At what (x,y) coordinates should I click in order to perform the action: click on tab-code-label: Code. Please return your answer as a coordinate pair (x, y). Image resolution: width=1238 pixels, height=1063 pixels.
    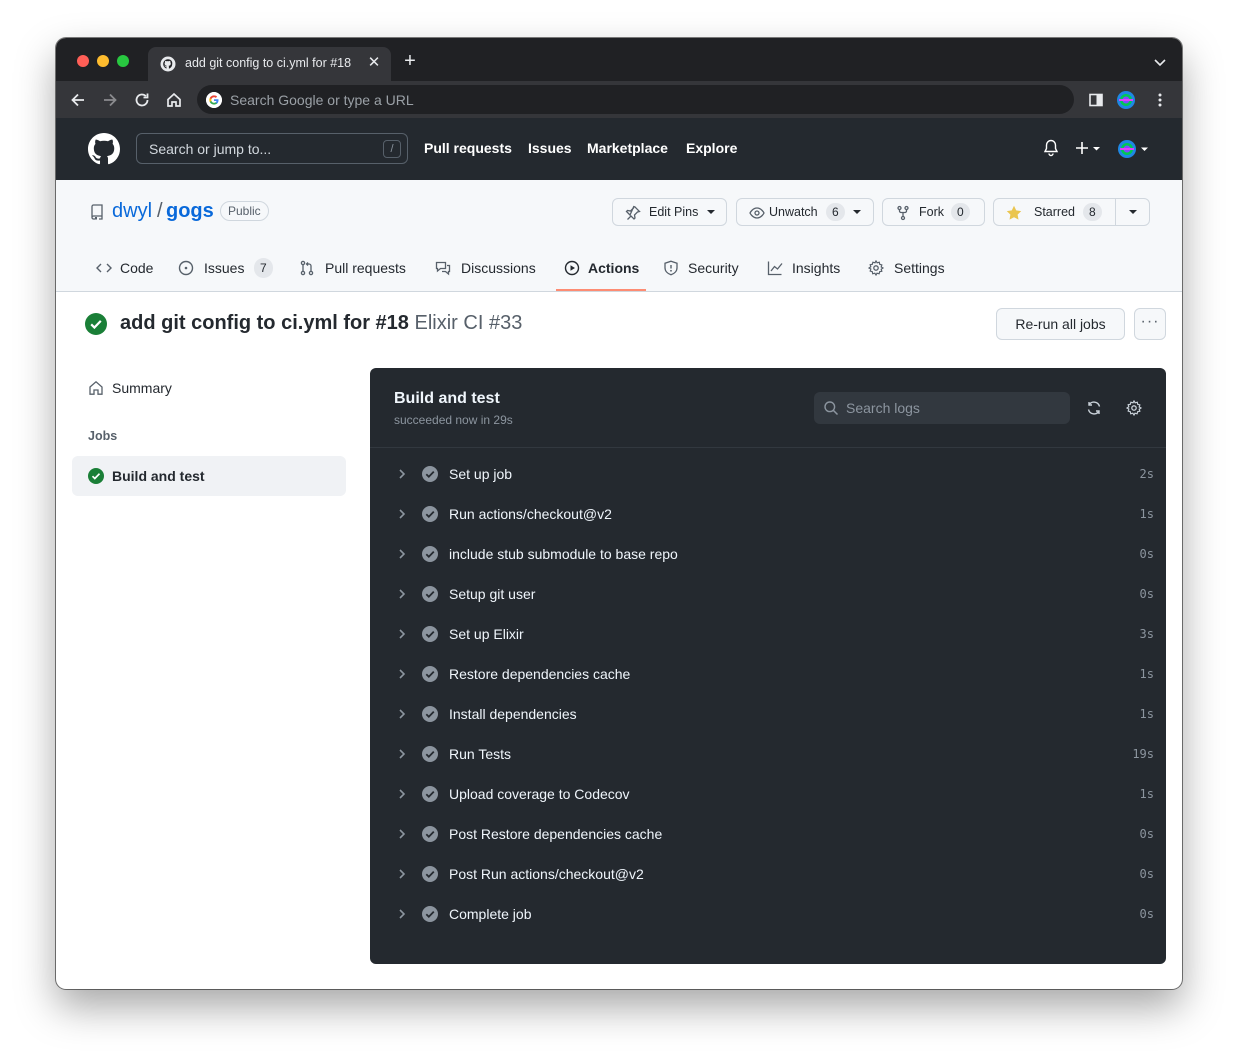
    Looking at the image, I should click on (137, 268).